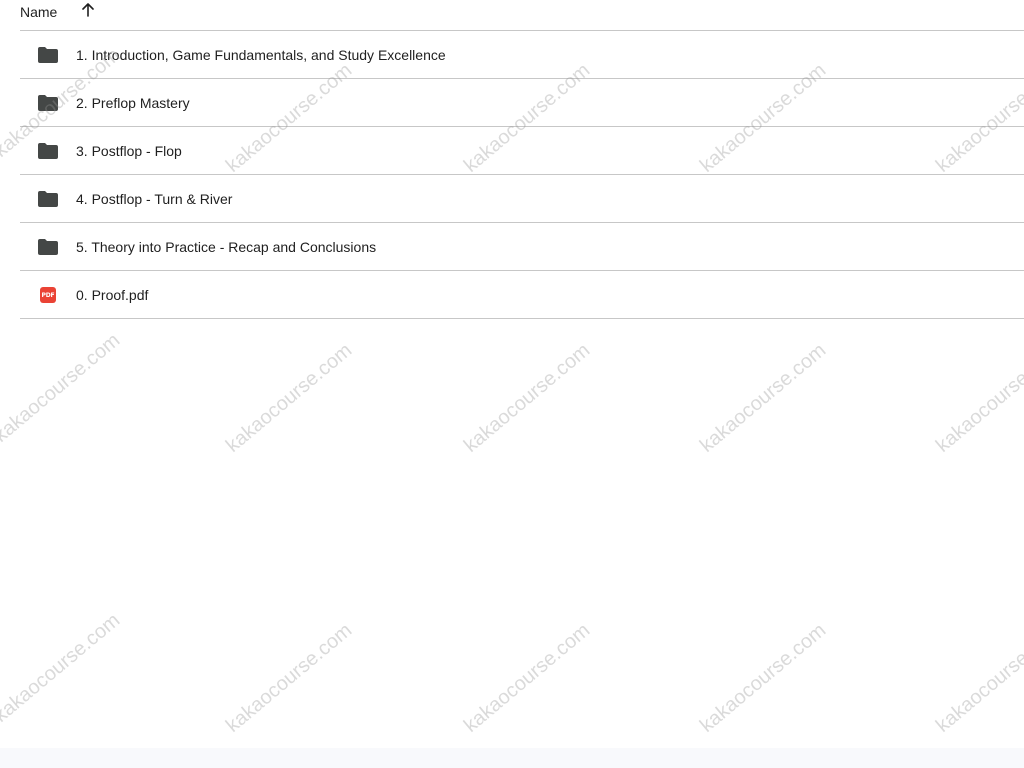 The height and width of the screenshot is (768, 1024). What do you see at coordinates (522, 199) in the screenshot?
I see `file-row-folder-4: 4. Postflop - Turn & River` at bounding box center [522, 199].